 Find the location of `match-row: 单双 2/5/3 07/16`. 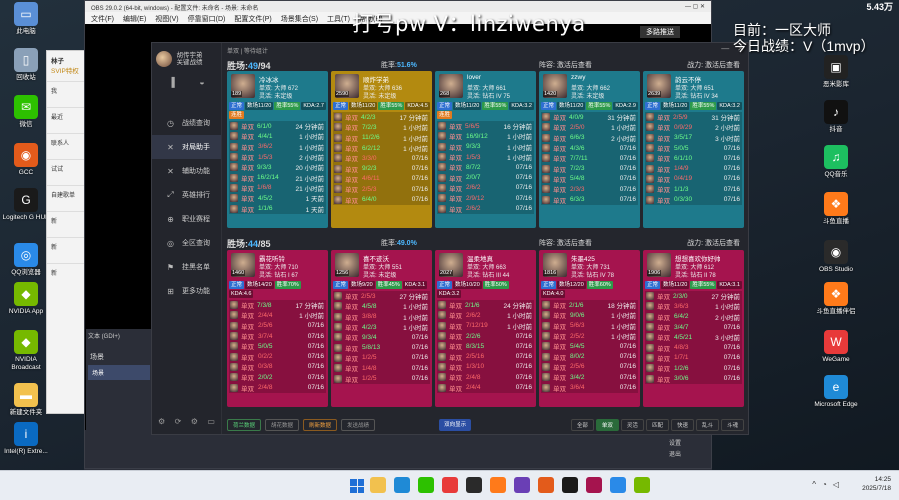

match-row: 单双 2/5/3 07/16 is located at coordinates (381, 189).